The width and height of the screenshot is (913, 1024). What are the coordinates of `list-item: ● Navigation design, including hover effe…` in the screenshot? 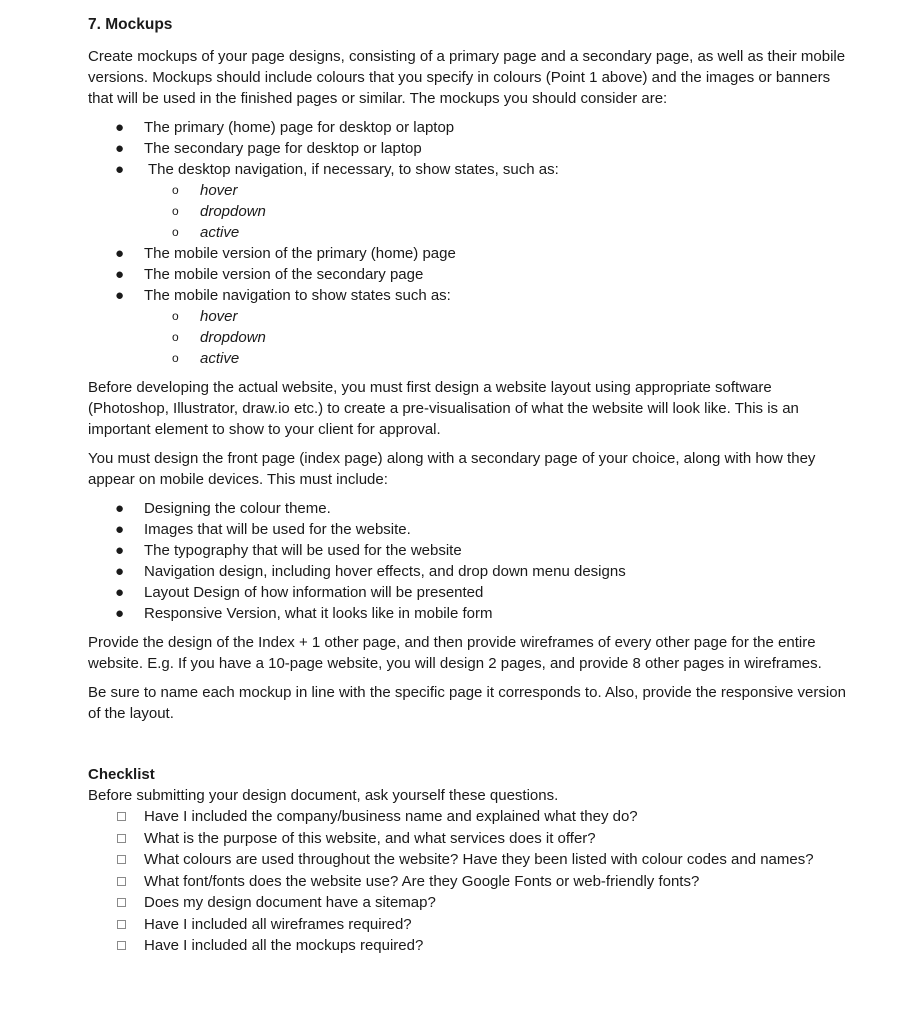 It's located at (468, 571).